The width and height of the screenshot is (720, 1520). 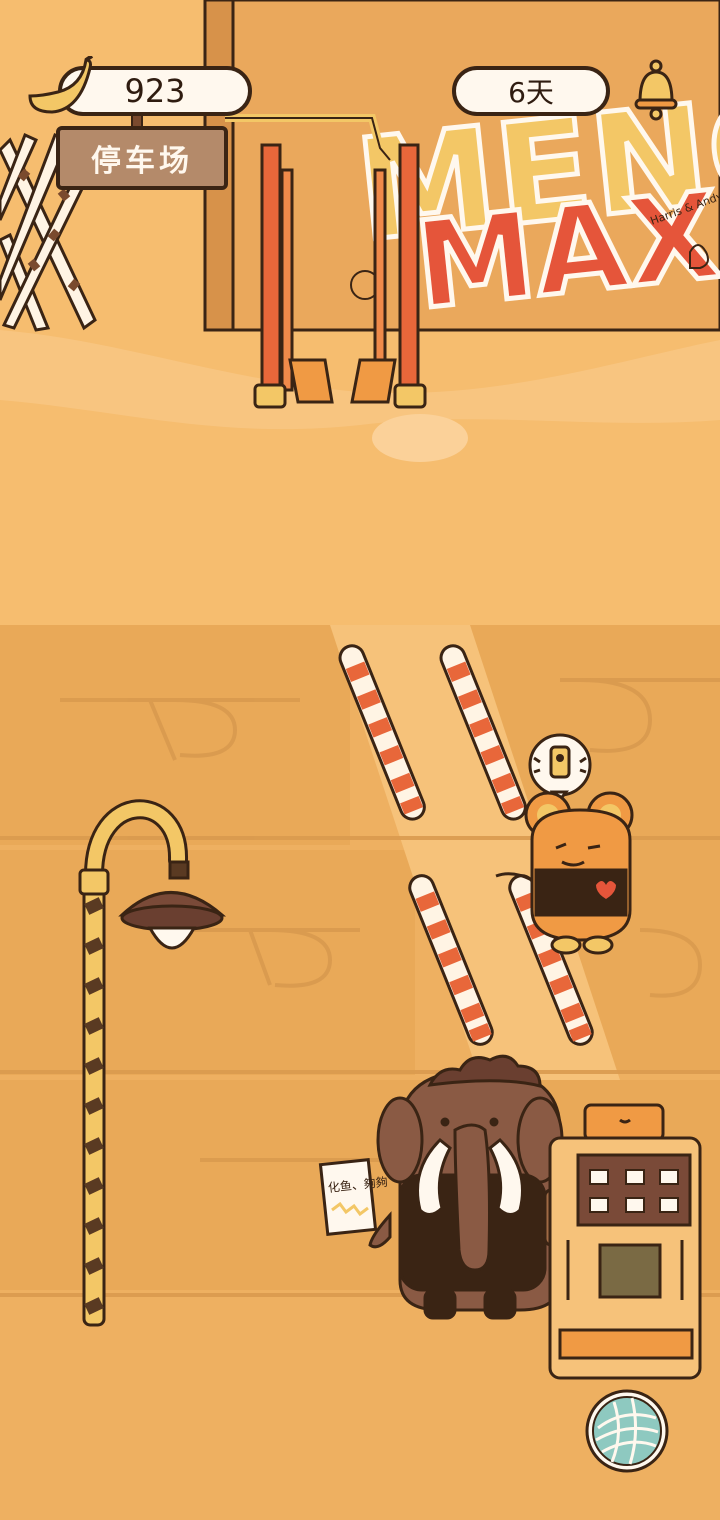 I want to click on location-sign-label: 停车场, so click(x=142, y=161).